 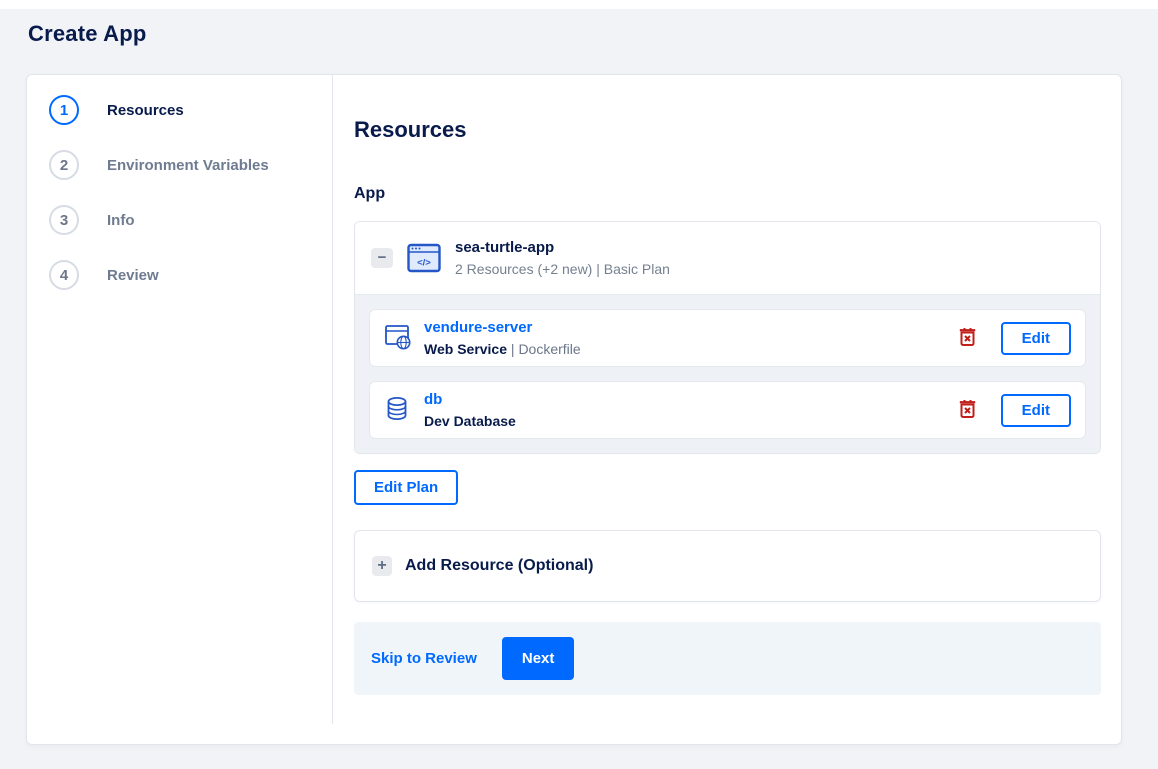 I want to click on app-window-code-icon: </>, so click(x=424, y=258).